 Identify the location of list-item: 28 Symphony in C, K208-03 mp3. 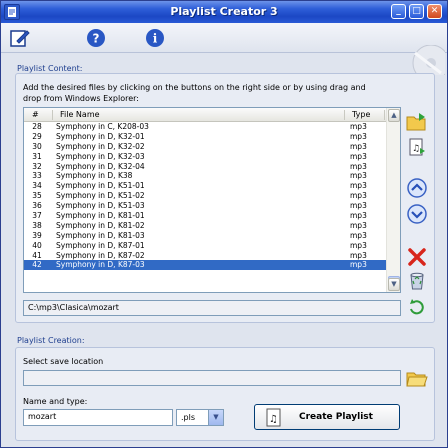
(205, 127).